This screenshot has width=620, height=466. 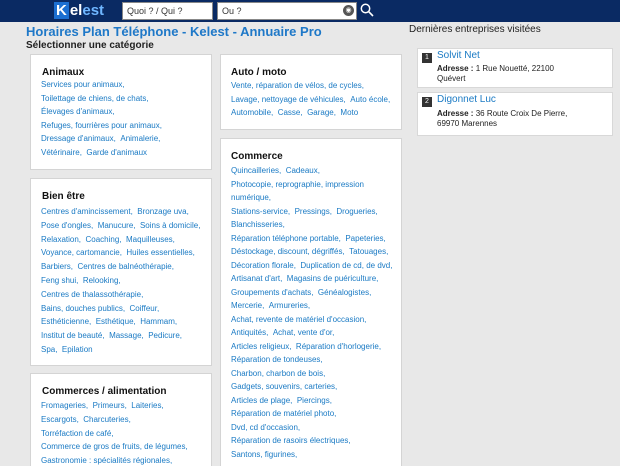 What do you see at coordinates (114, 446) in the screenshot?
I see `category-link: Commerce de gros de fruits, de légumes,` at bounding box center [114, 446].